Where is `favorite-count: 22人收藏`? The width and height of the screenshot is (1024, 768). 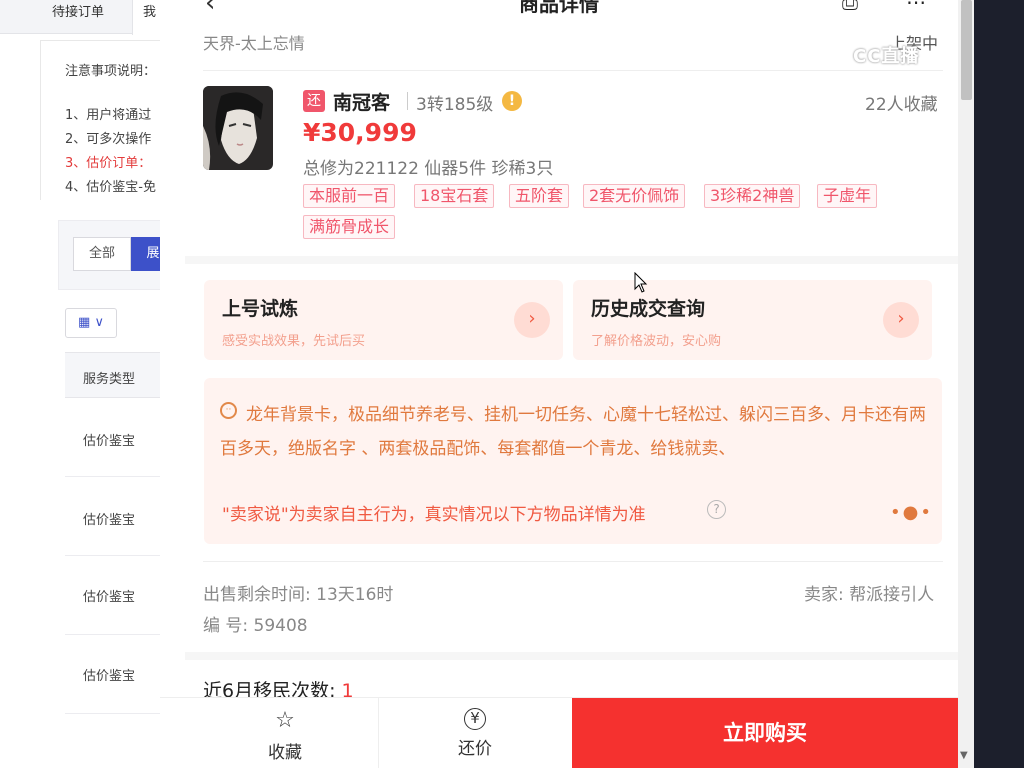 favorite-count: 22人收藏 is located at coordinates (901, 105).